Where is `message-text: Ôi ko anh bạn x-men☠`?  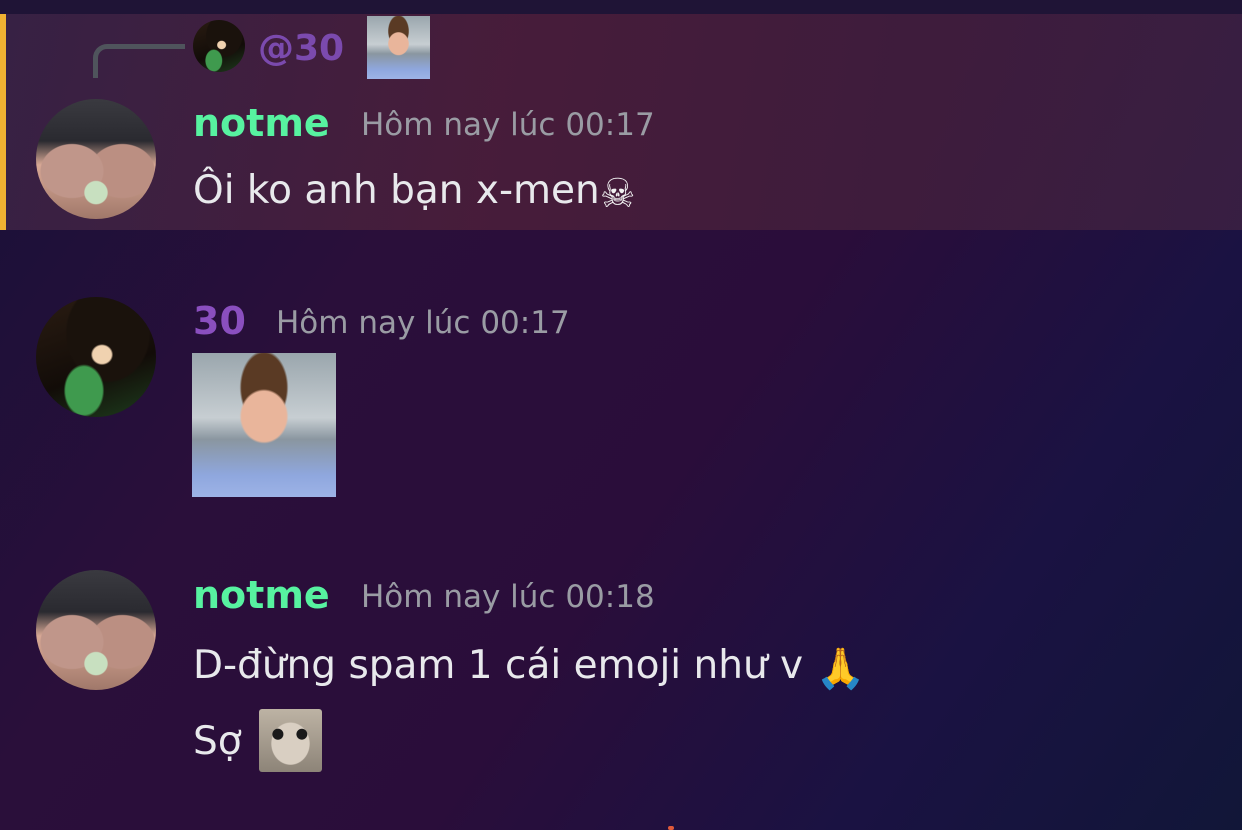
message-text: Ôi ko anh bạn x-men☠ is located at coordinates (414, 192).